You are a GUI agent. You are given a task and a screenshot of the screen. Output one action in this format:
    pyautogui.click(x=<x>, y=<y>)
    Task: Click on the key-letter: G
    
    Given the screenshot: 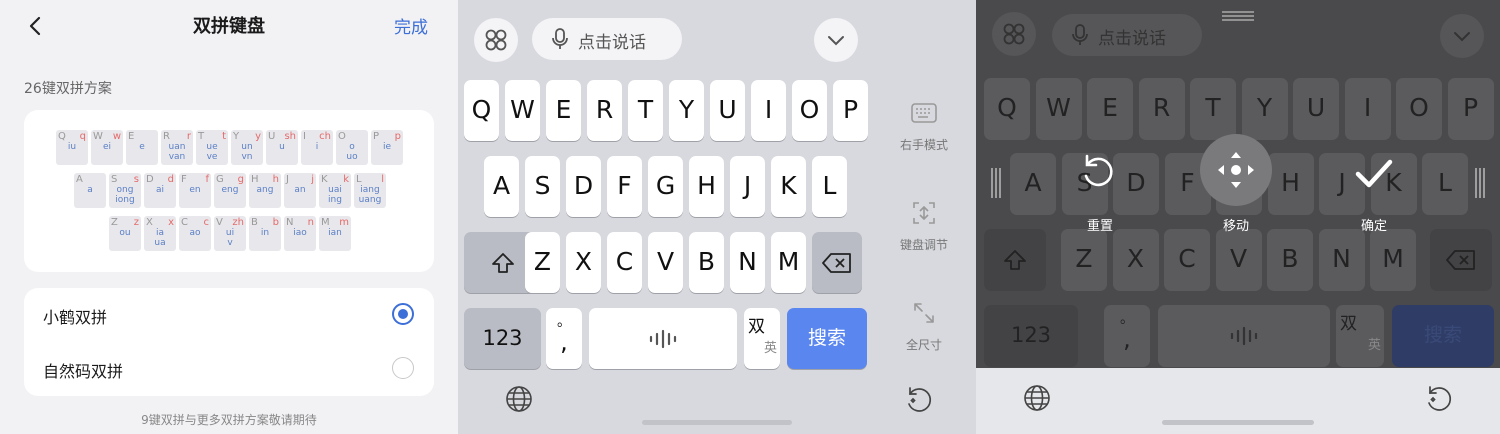 What is the action you would take?
    pyautogui.click(x=665, y=186)
    